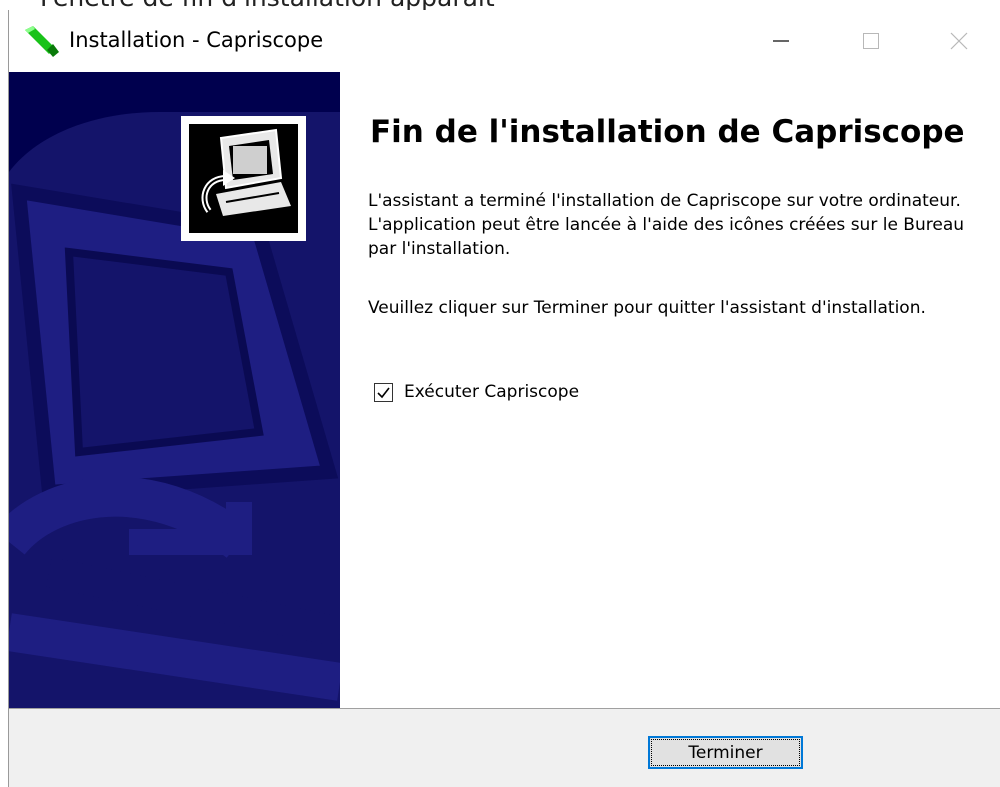 This screenshot has height=787, width=1000. I want to click on run-app-checkbox, so click(383, 392).